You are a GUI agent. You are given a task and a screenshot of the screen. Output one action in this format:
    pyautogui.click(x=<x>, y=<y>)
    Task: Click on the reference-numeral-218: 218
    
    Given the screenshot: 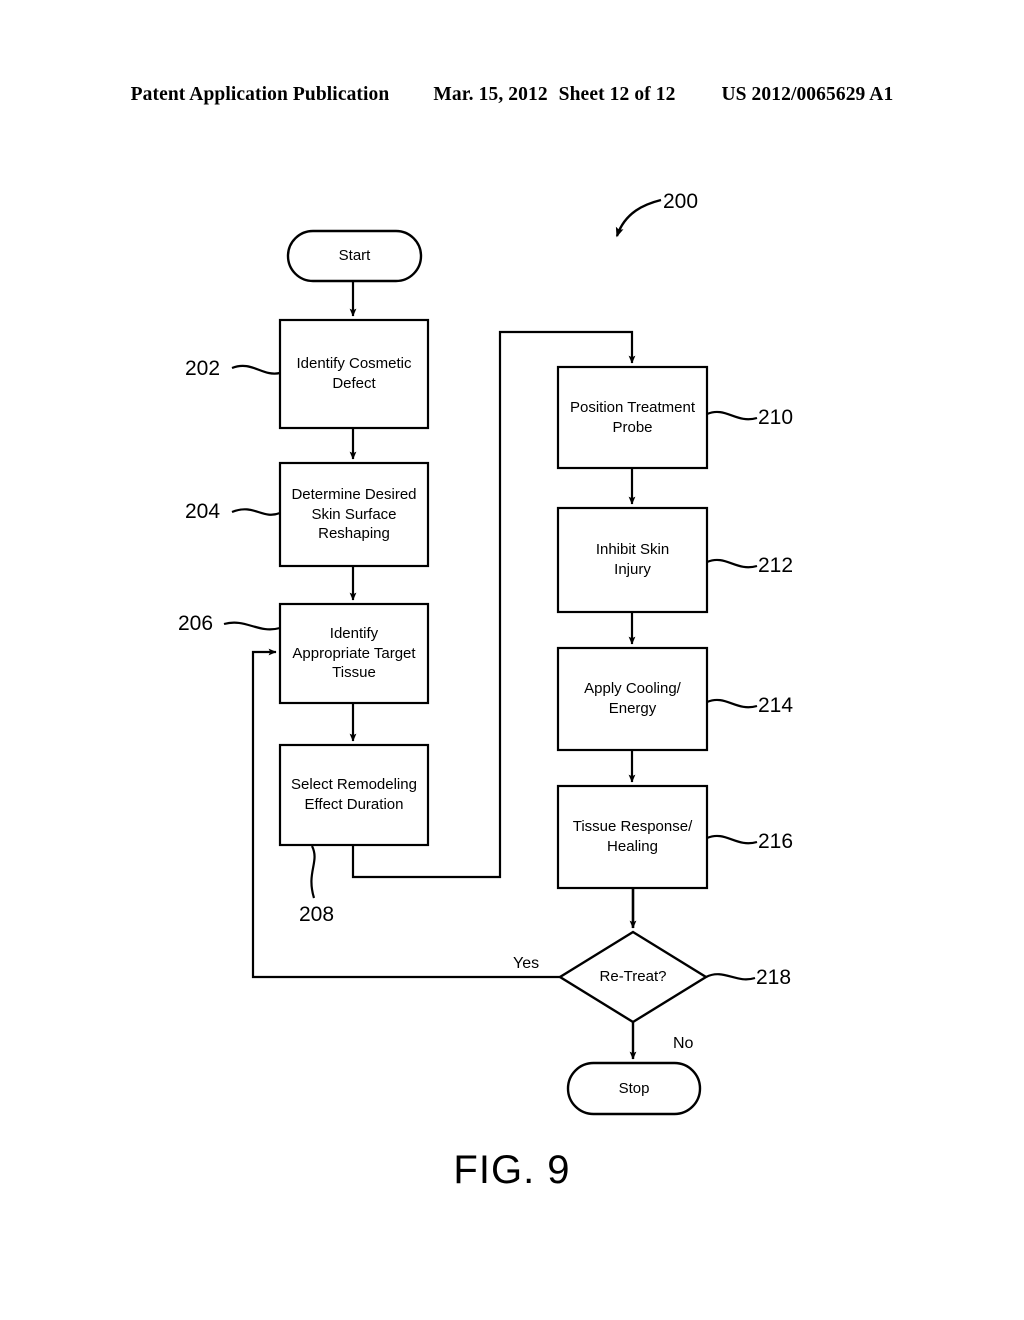 What is the action you would take?
    pyautogui.click(x=774, y=977)
    